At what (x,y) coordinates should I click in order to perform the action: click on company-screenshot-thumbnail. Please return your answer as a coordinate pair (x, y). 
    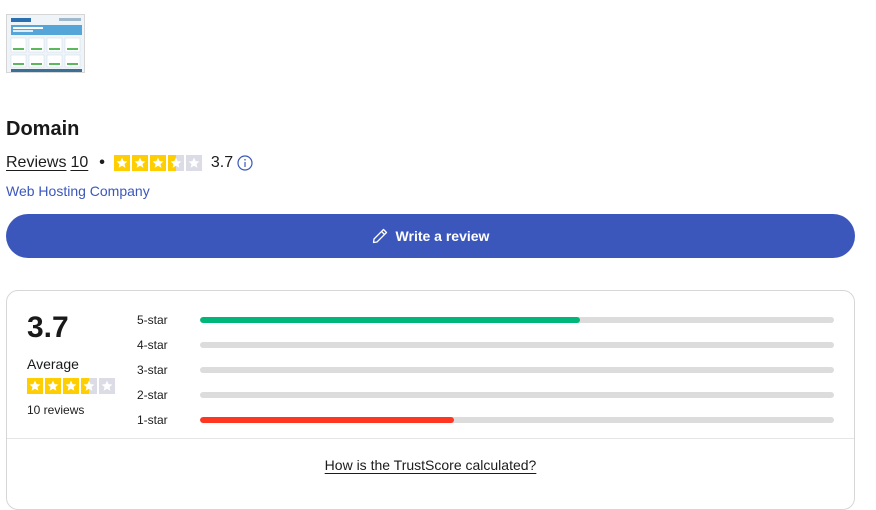
    Looking at the image, I should click on (45, 43).